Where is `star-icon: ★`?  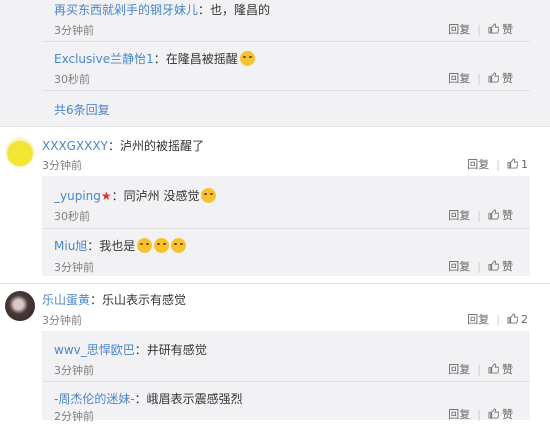 star-icon: ★ is located at coordinates (106, 196).